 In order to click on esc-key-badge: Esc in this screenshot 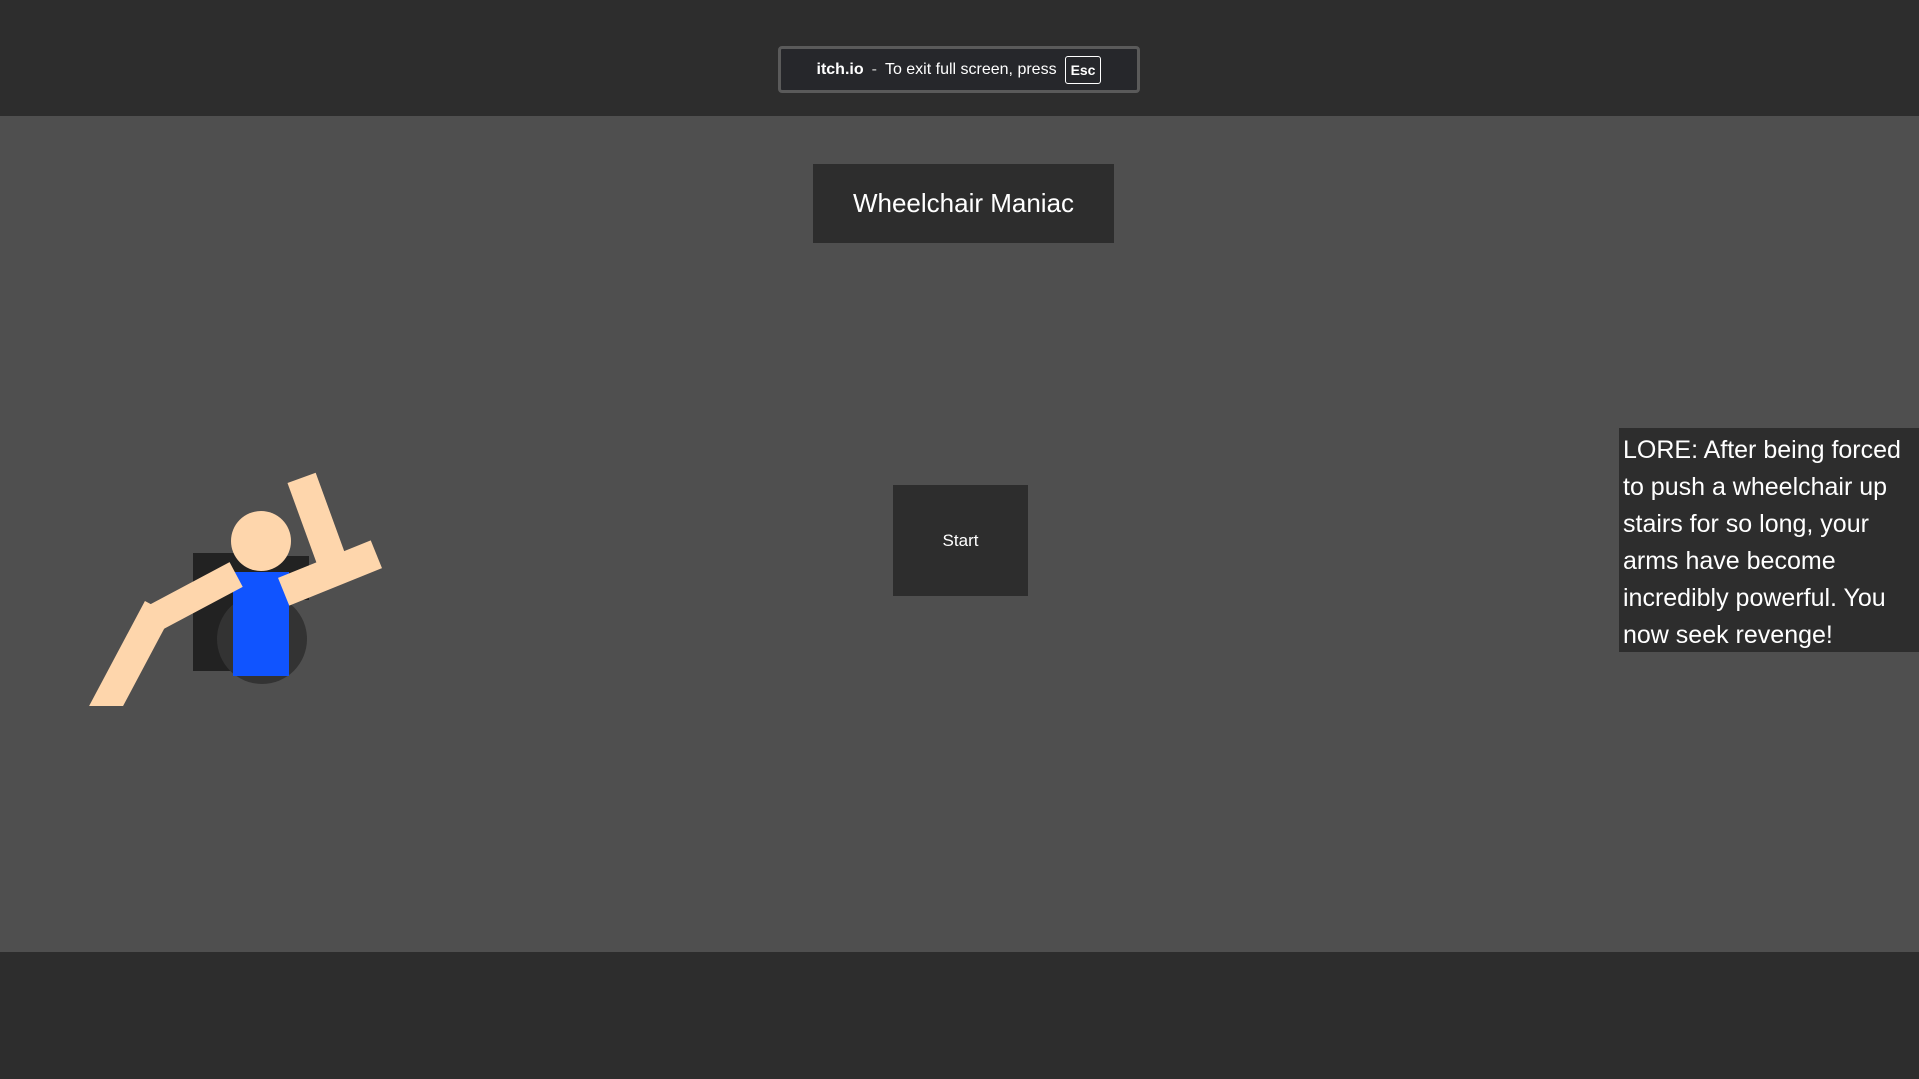, I will do `click(1083, 69)`.